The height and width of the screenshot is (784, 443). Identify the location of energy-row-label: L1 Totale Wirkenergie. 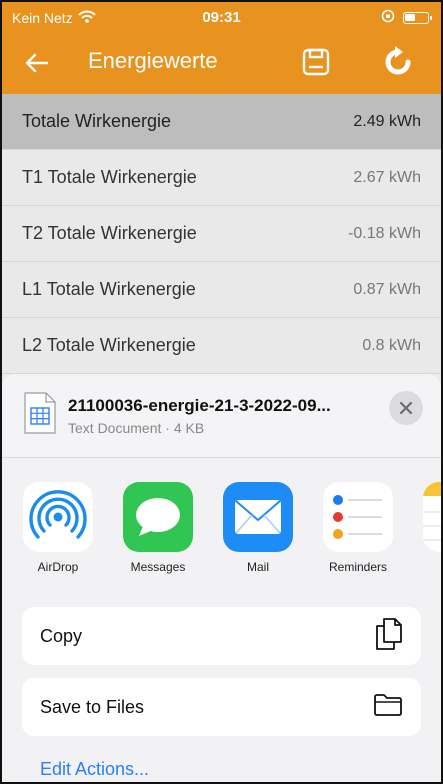
(109, 289).